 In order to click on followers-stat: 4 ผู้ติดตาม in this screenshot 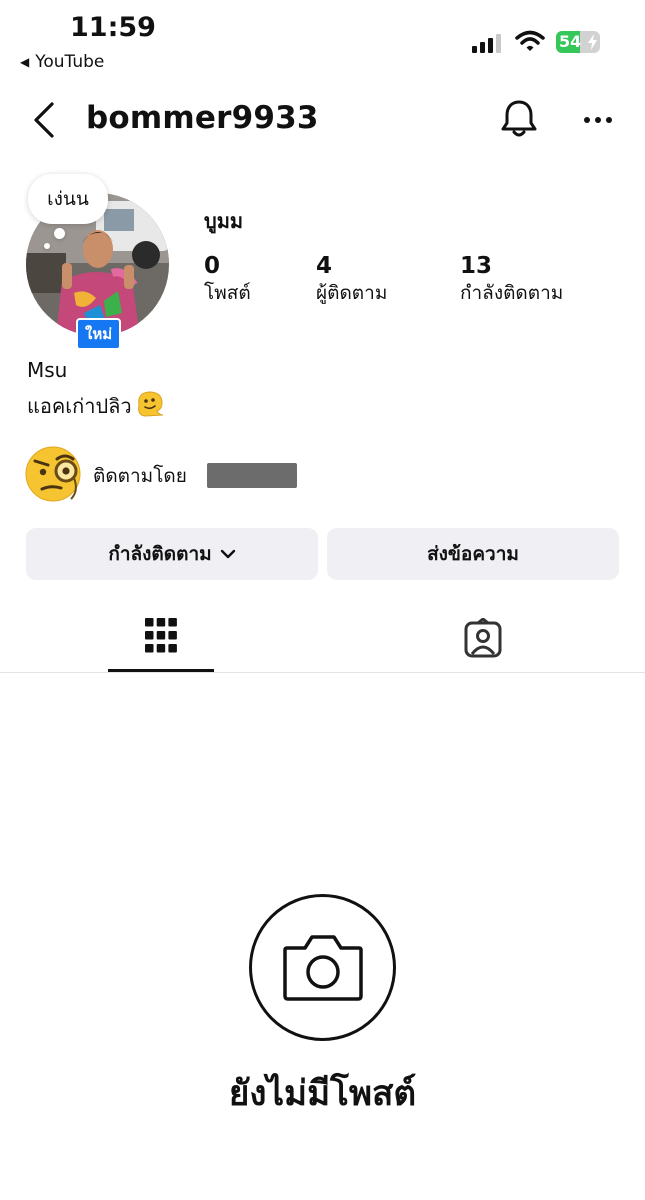, I will do `click(351, 279)`.